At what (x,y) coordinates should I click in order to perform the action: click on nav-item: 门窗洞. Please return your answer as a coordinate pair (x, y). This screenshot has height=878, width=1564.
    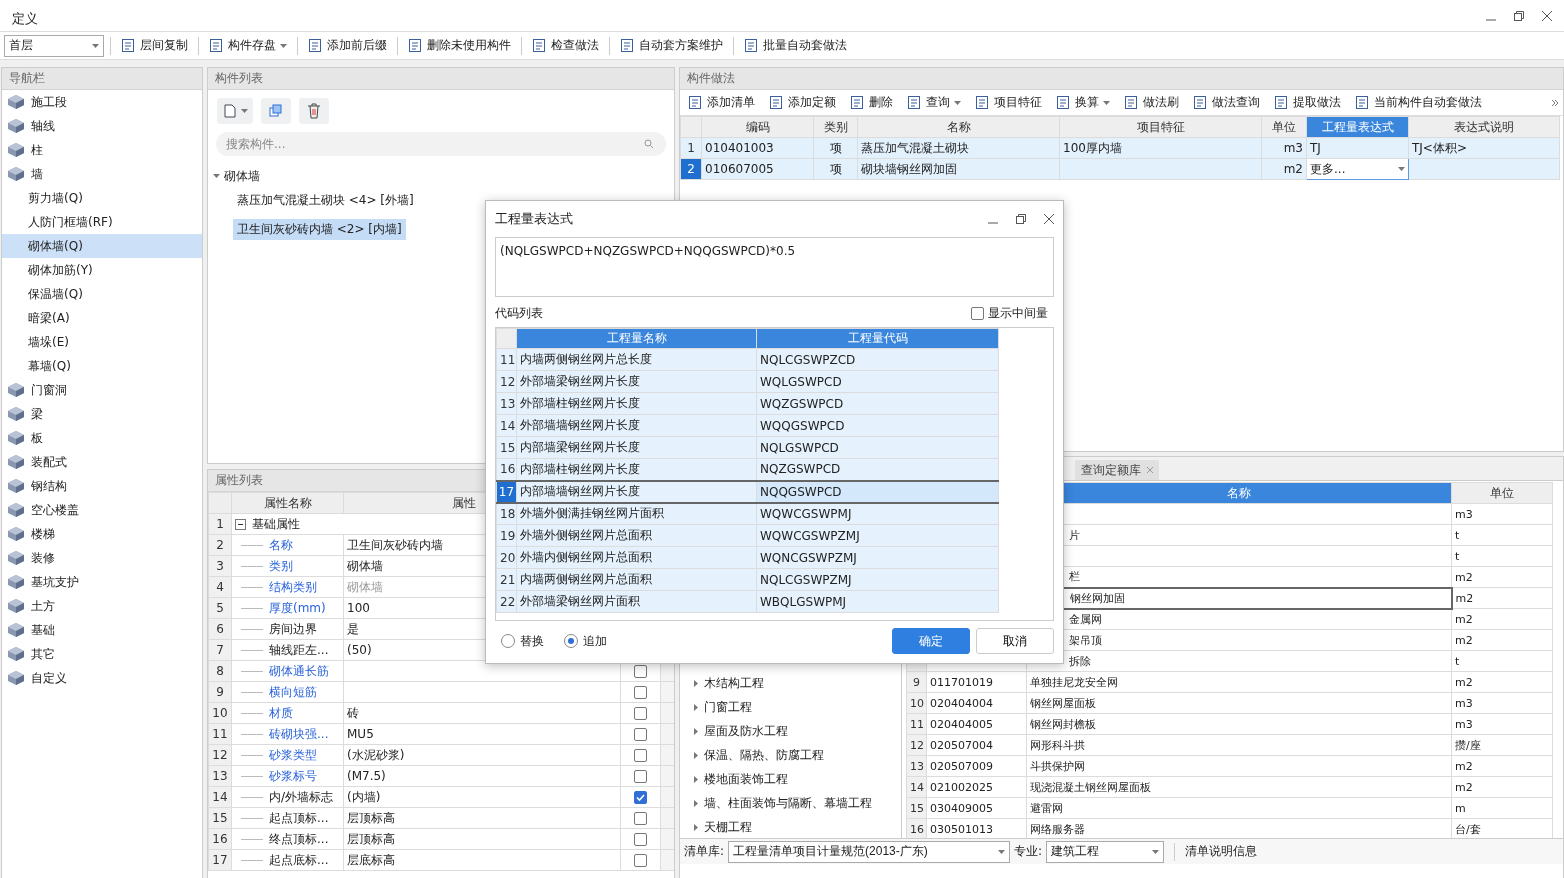
    Looking at the image, I should click on (102, 390).